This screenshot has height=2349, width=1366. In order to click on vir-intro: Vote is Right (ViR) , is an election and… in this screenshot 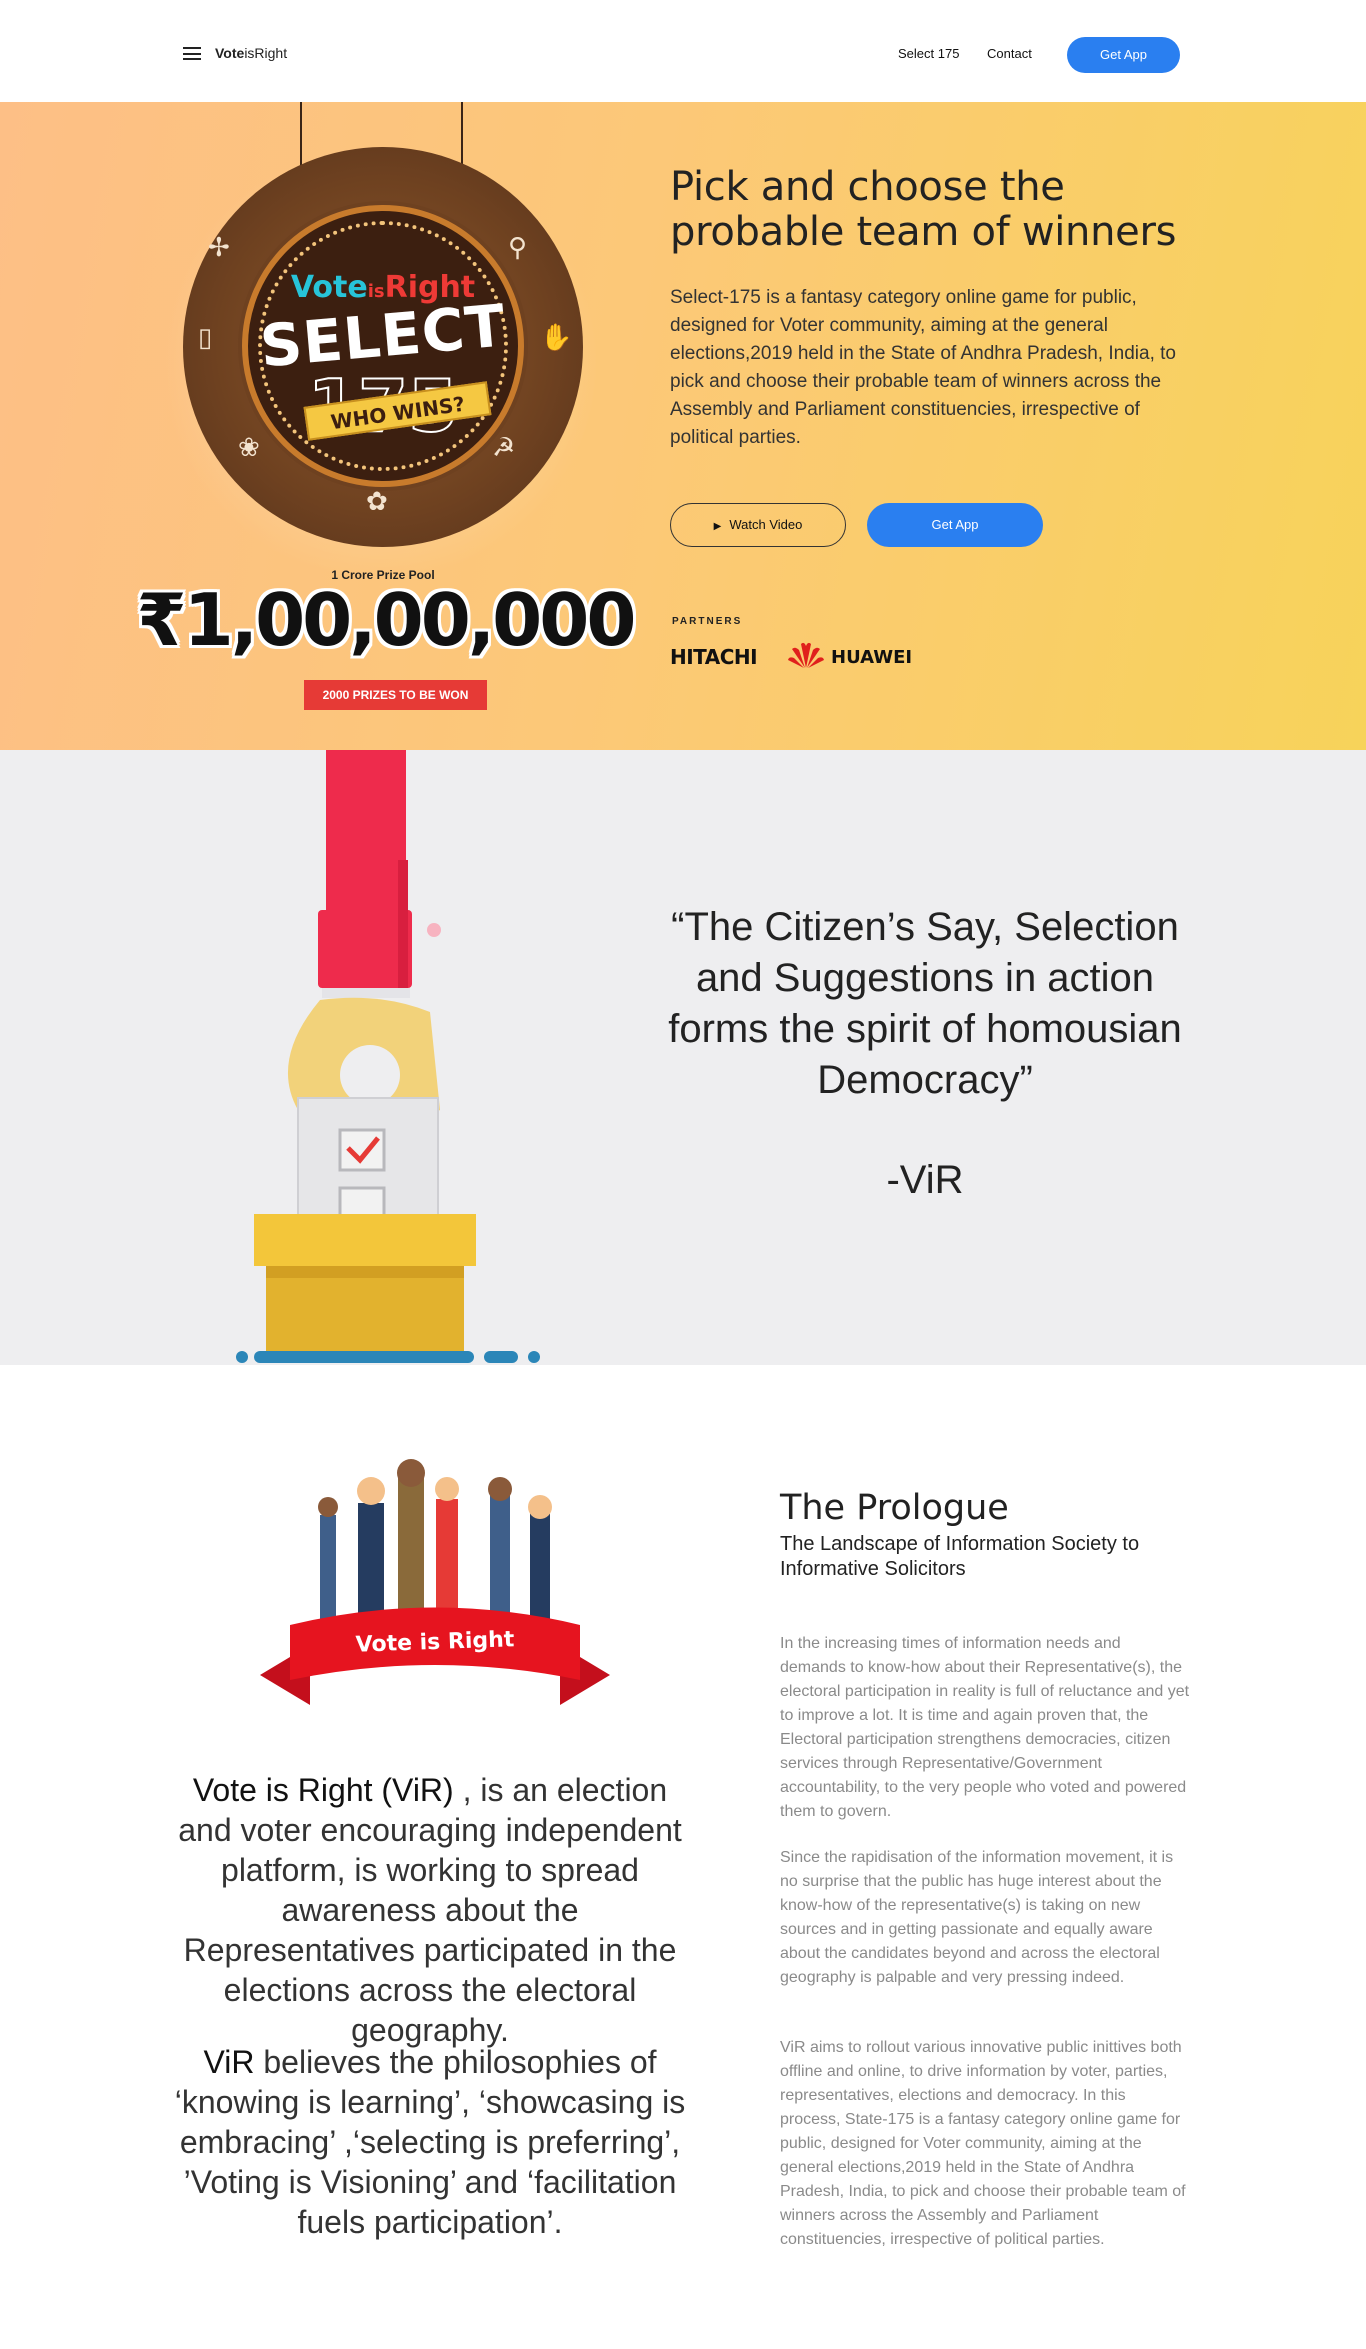, I will do `click(430, 1910)`.